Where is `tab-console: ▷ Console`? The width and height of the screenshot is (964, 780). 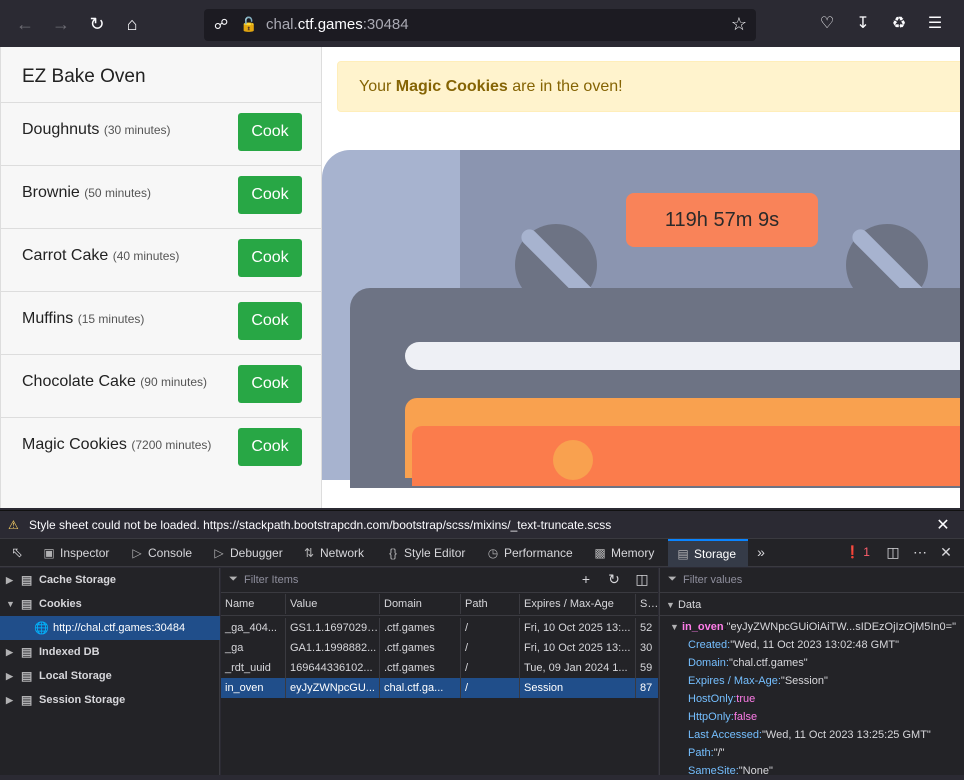
tab-console: ▷ Console is located at coordinates (161, 553).